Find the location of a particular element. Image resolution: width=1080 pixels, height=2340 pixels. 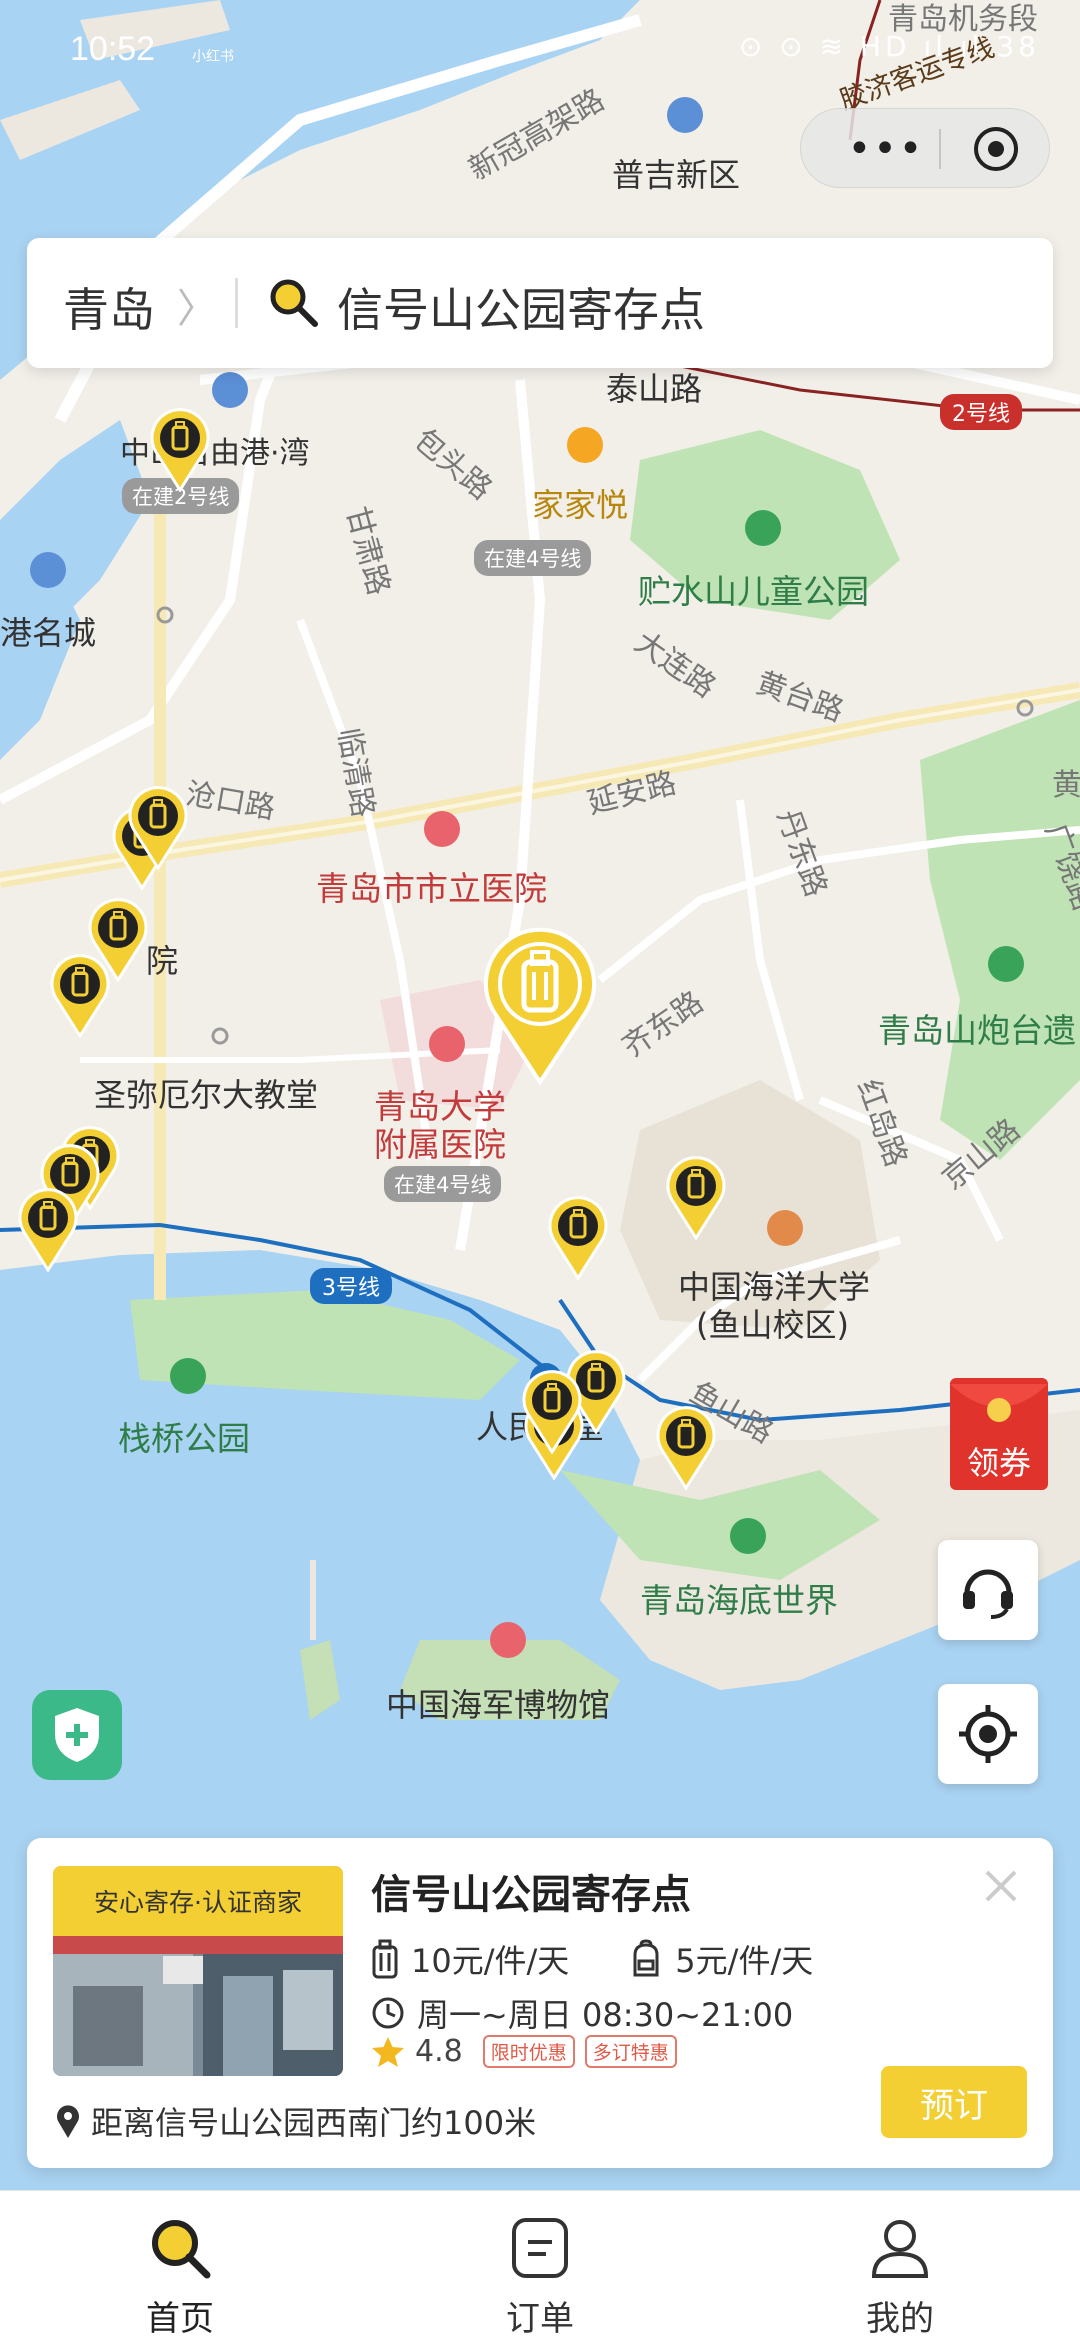

rating-row: 4.8 限时优惠 多订特惠 is located at coordinates (529, 2051).